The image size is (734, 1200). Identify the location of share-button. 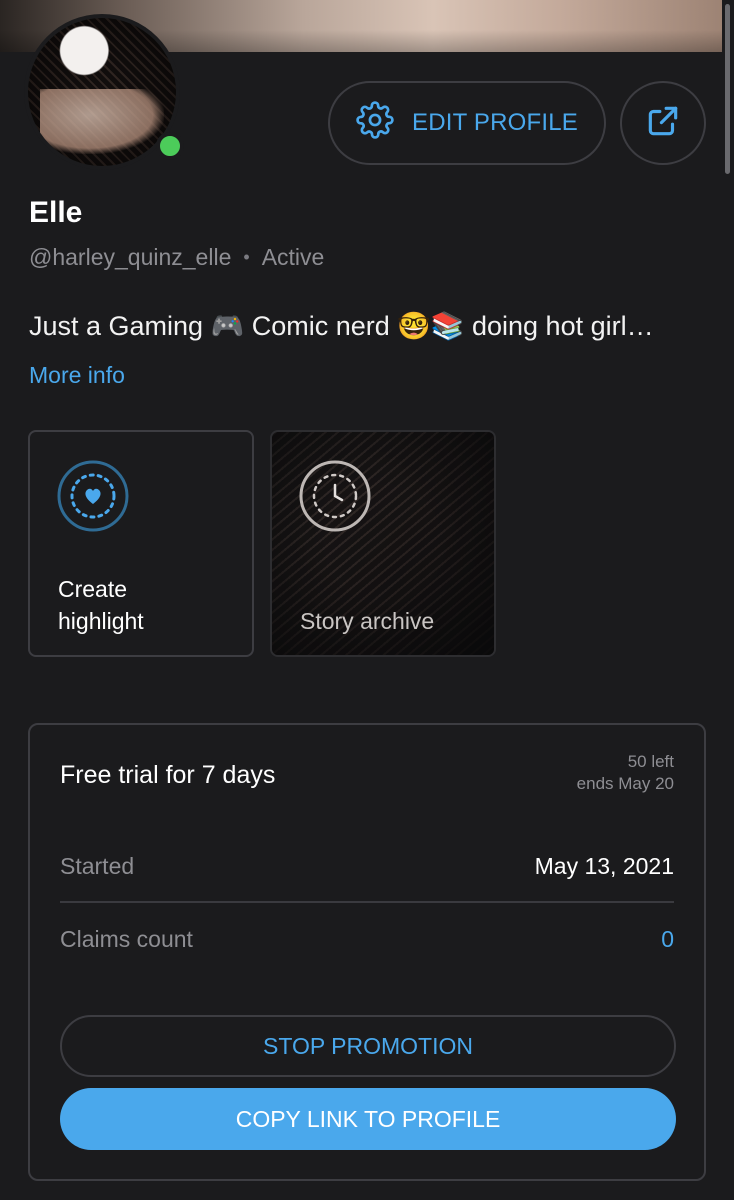
(663, 123).